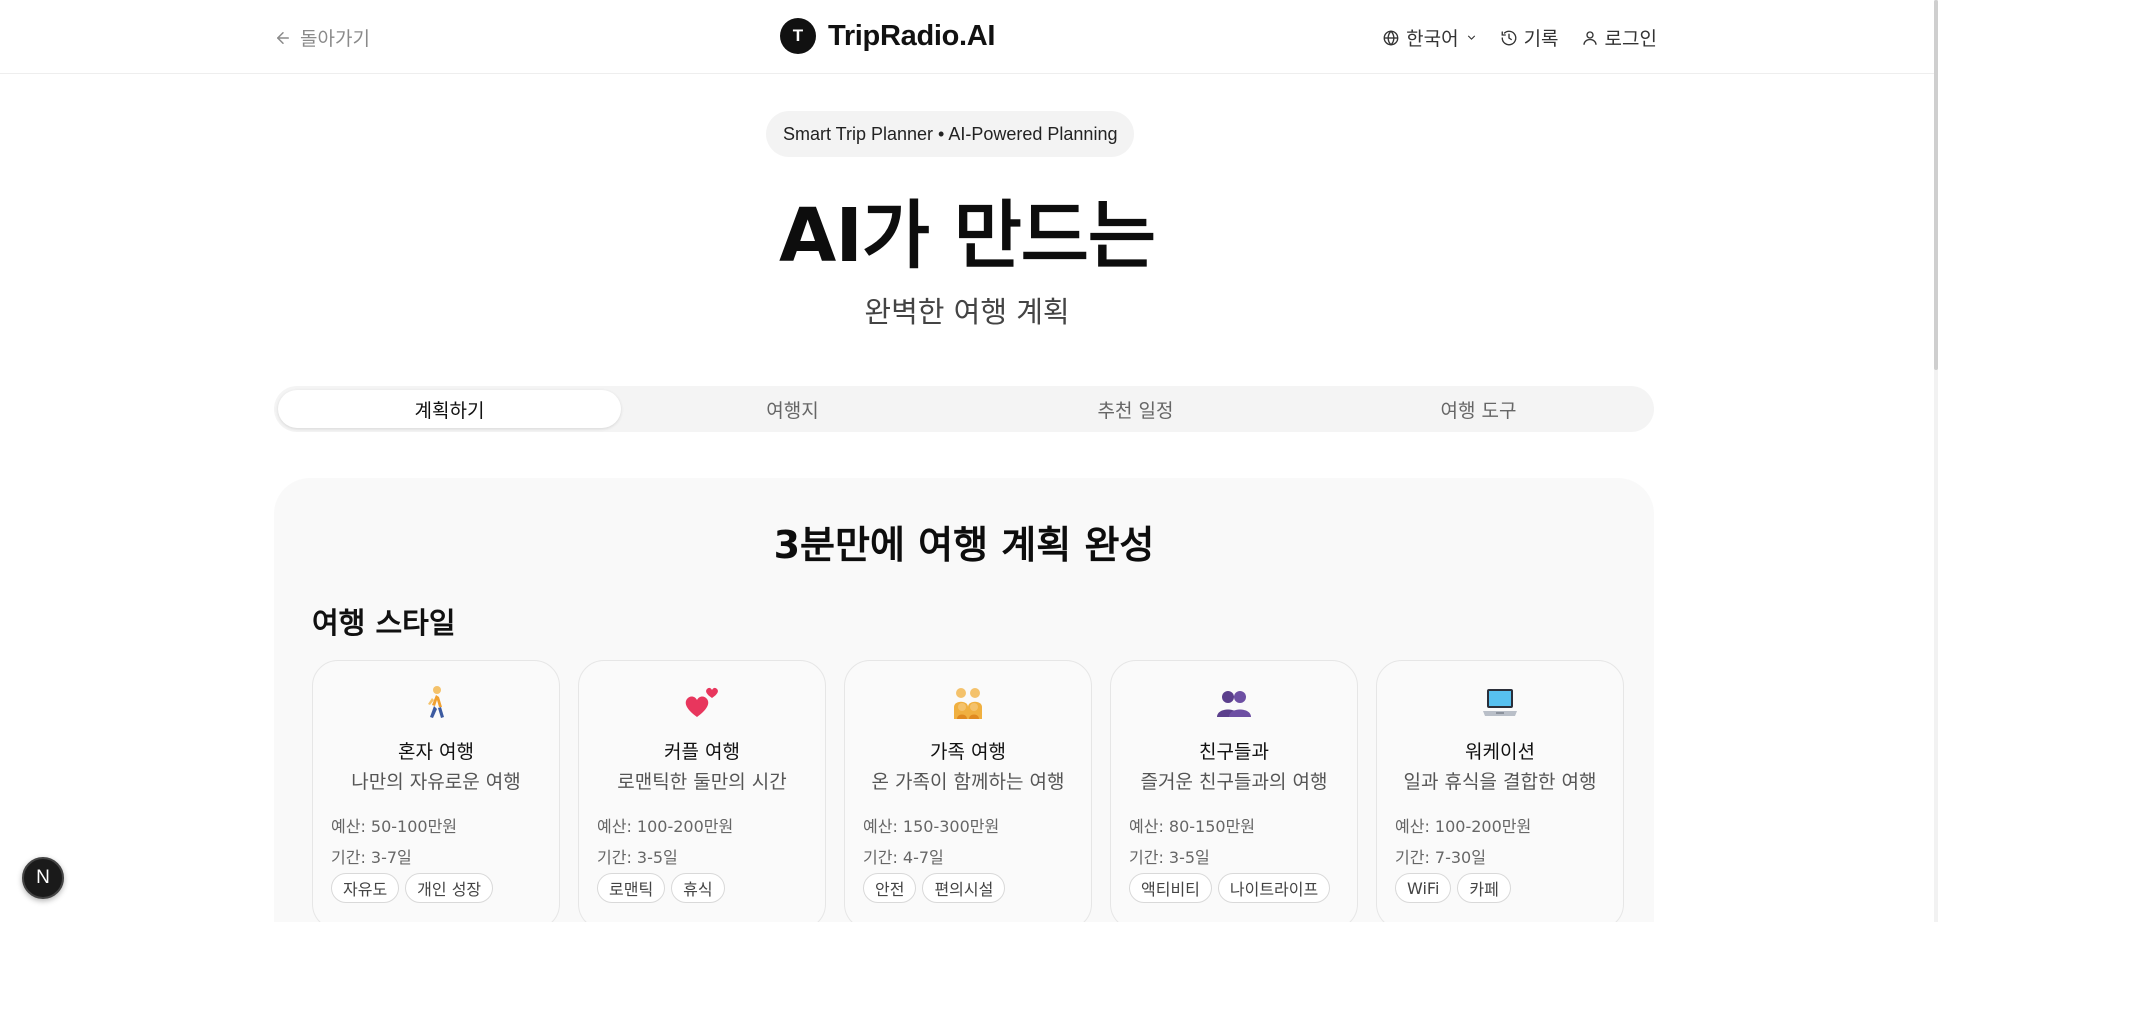 This screenshot has width=2134, height=1014. Describe the element at coordinates (950, 134) in the screenshot. I see `hero-badge: Smart Trip Planner • AI-Powered Planning` at that location.